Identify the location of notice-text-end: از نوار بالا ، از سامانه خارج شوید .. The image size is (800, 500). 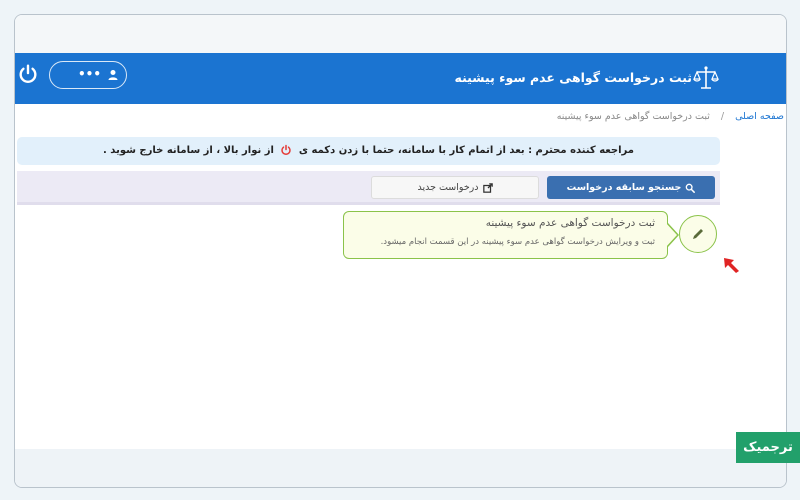
(188, 150).